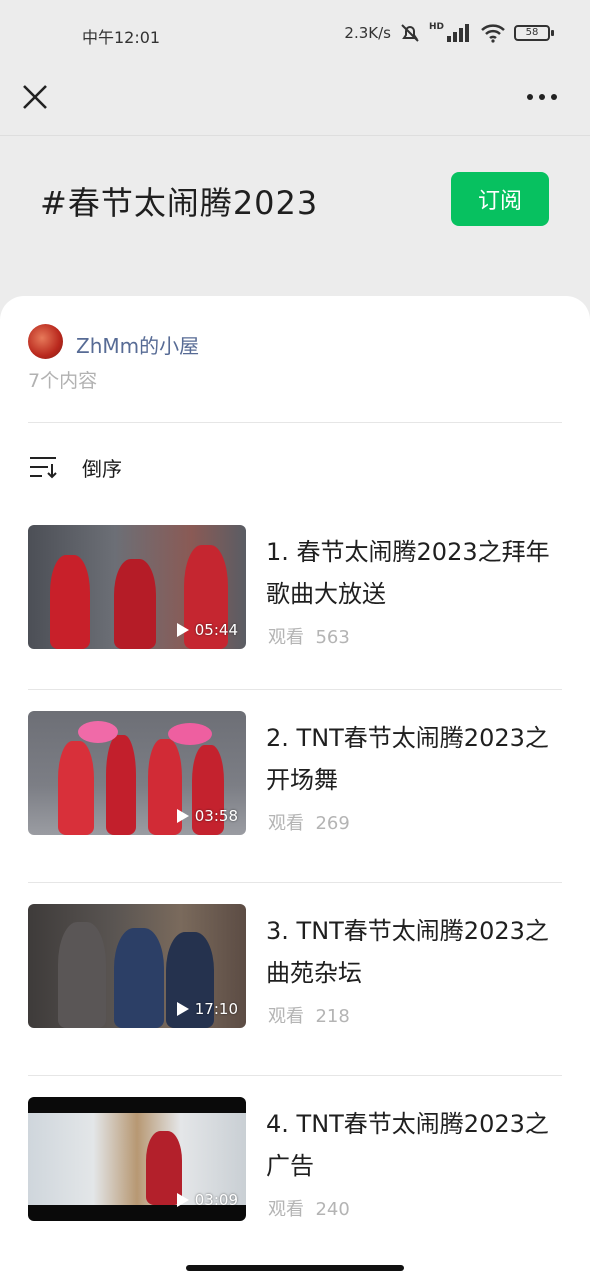 The width and height of the screenshot is (590, 1280). What do you see at coordinates (216, 630) in the screenshot?
I see `video-duration: 05:44` at bounding box center [216, 630].